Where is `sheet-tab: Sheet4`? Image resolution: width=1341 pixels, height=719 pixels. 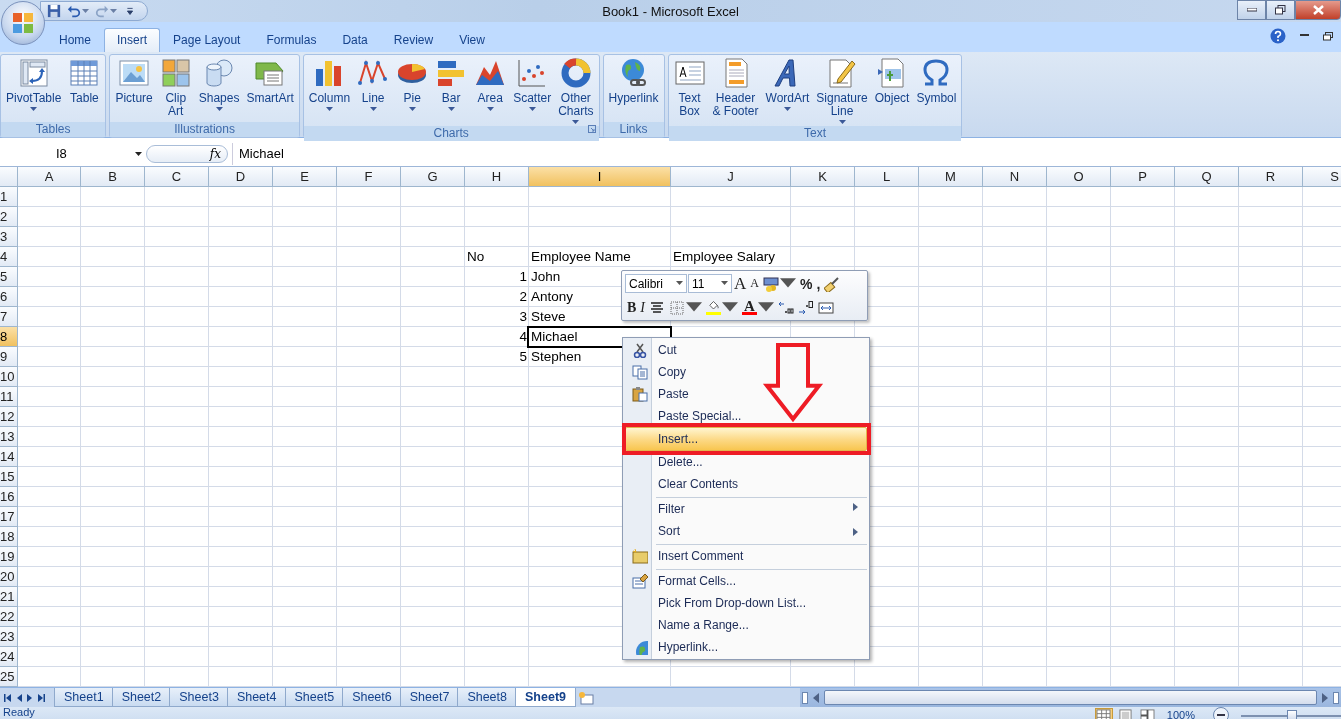 sheet-tab: Sheet4 is located at coordinates (256, 697).